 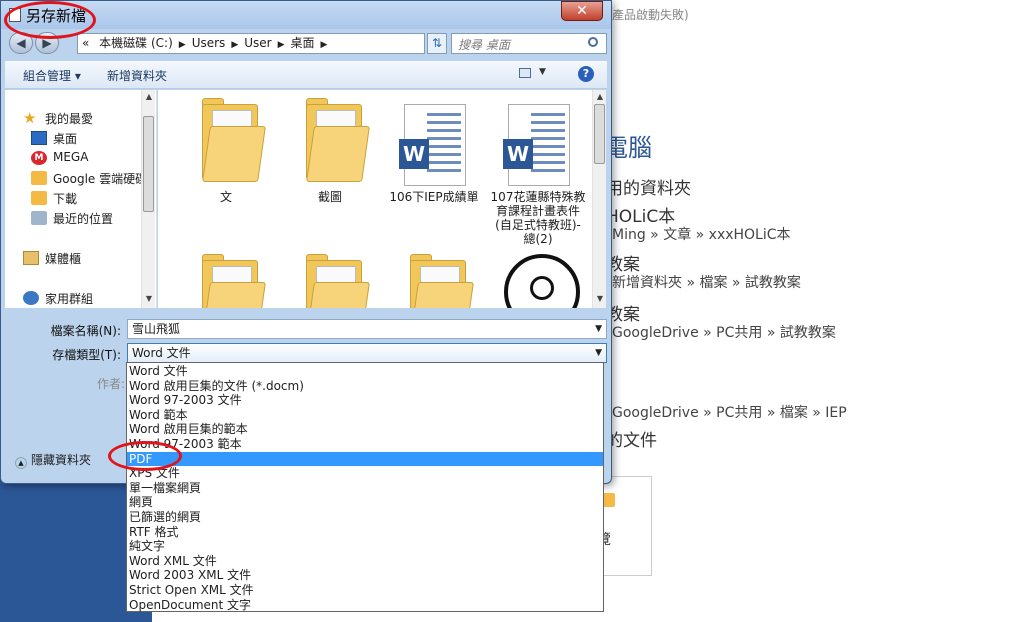 I want to click on filetype-option: Word 97-2003 文件, so click(x=365, y=400).